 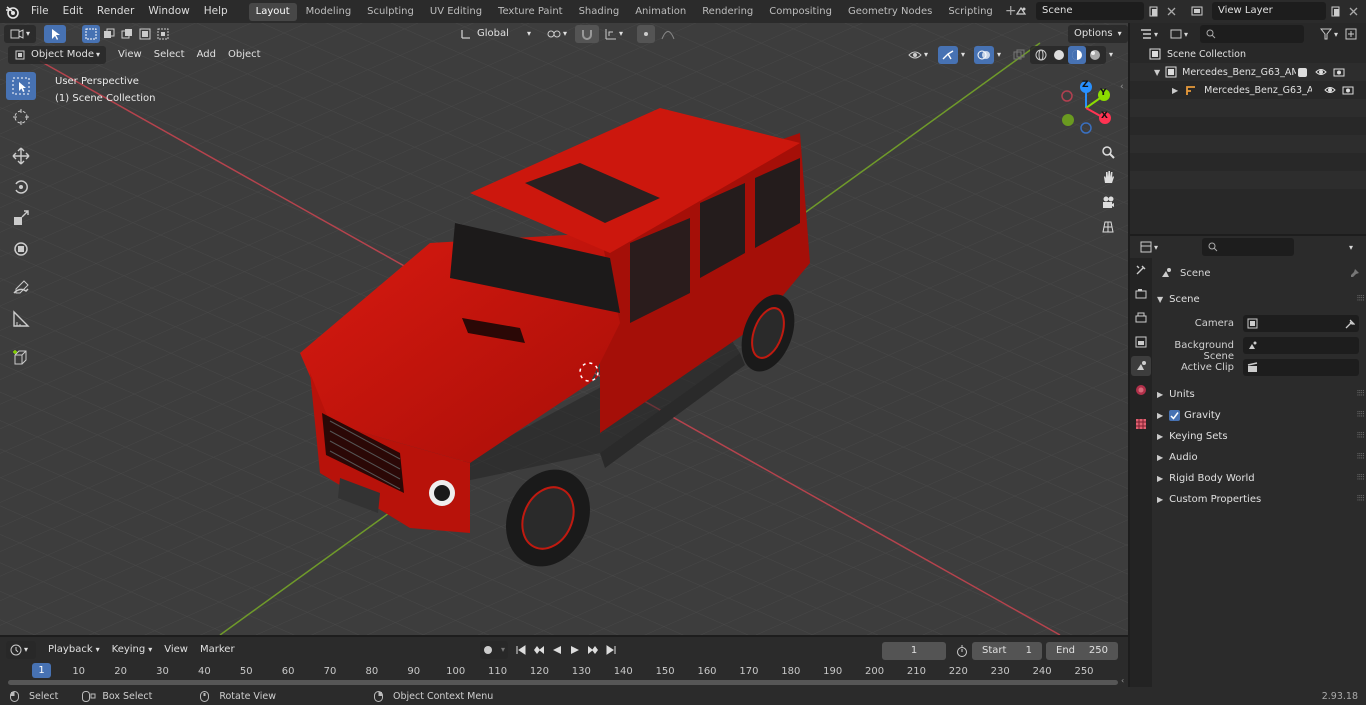 What do you see at coordinates (390, 12) in the screenshot?
I see `tab-sculpting: Sculpting` at bounding box center [390, 12].